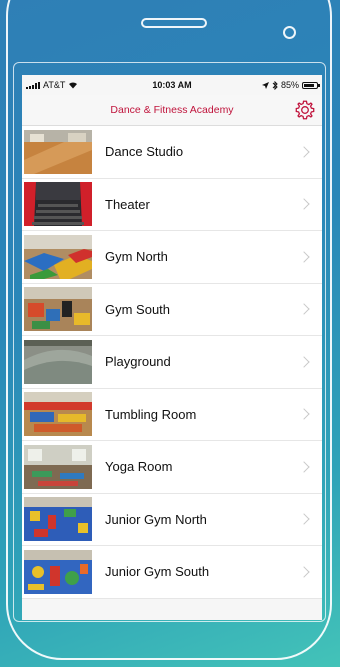  What do you see at coordinates (174, 23) in the screenshot?
I see `speaker-grille` at bounding box center [174, 23].